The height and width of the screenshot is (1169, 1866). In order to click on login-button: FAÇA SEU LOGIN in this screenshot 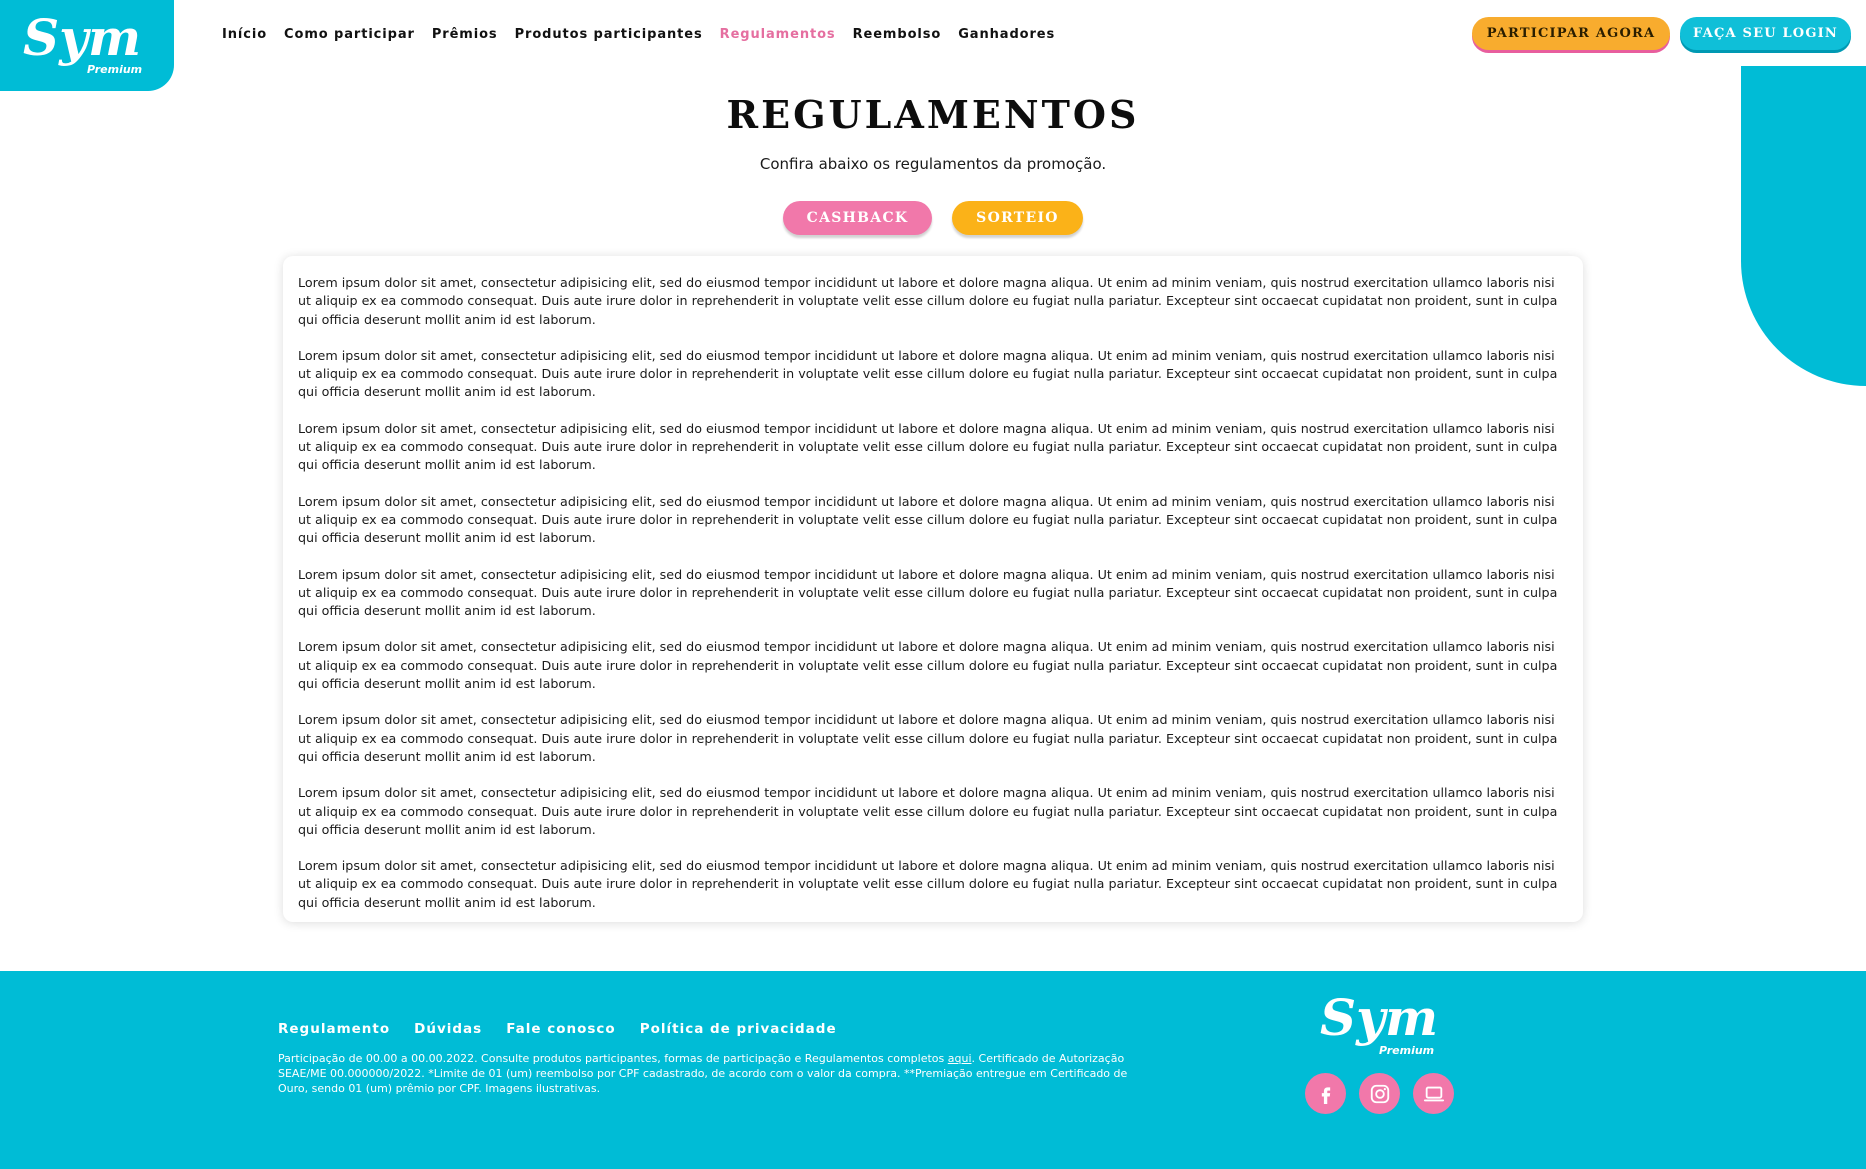, I will do `click(1765, 33)`.